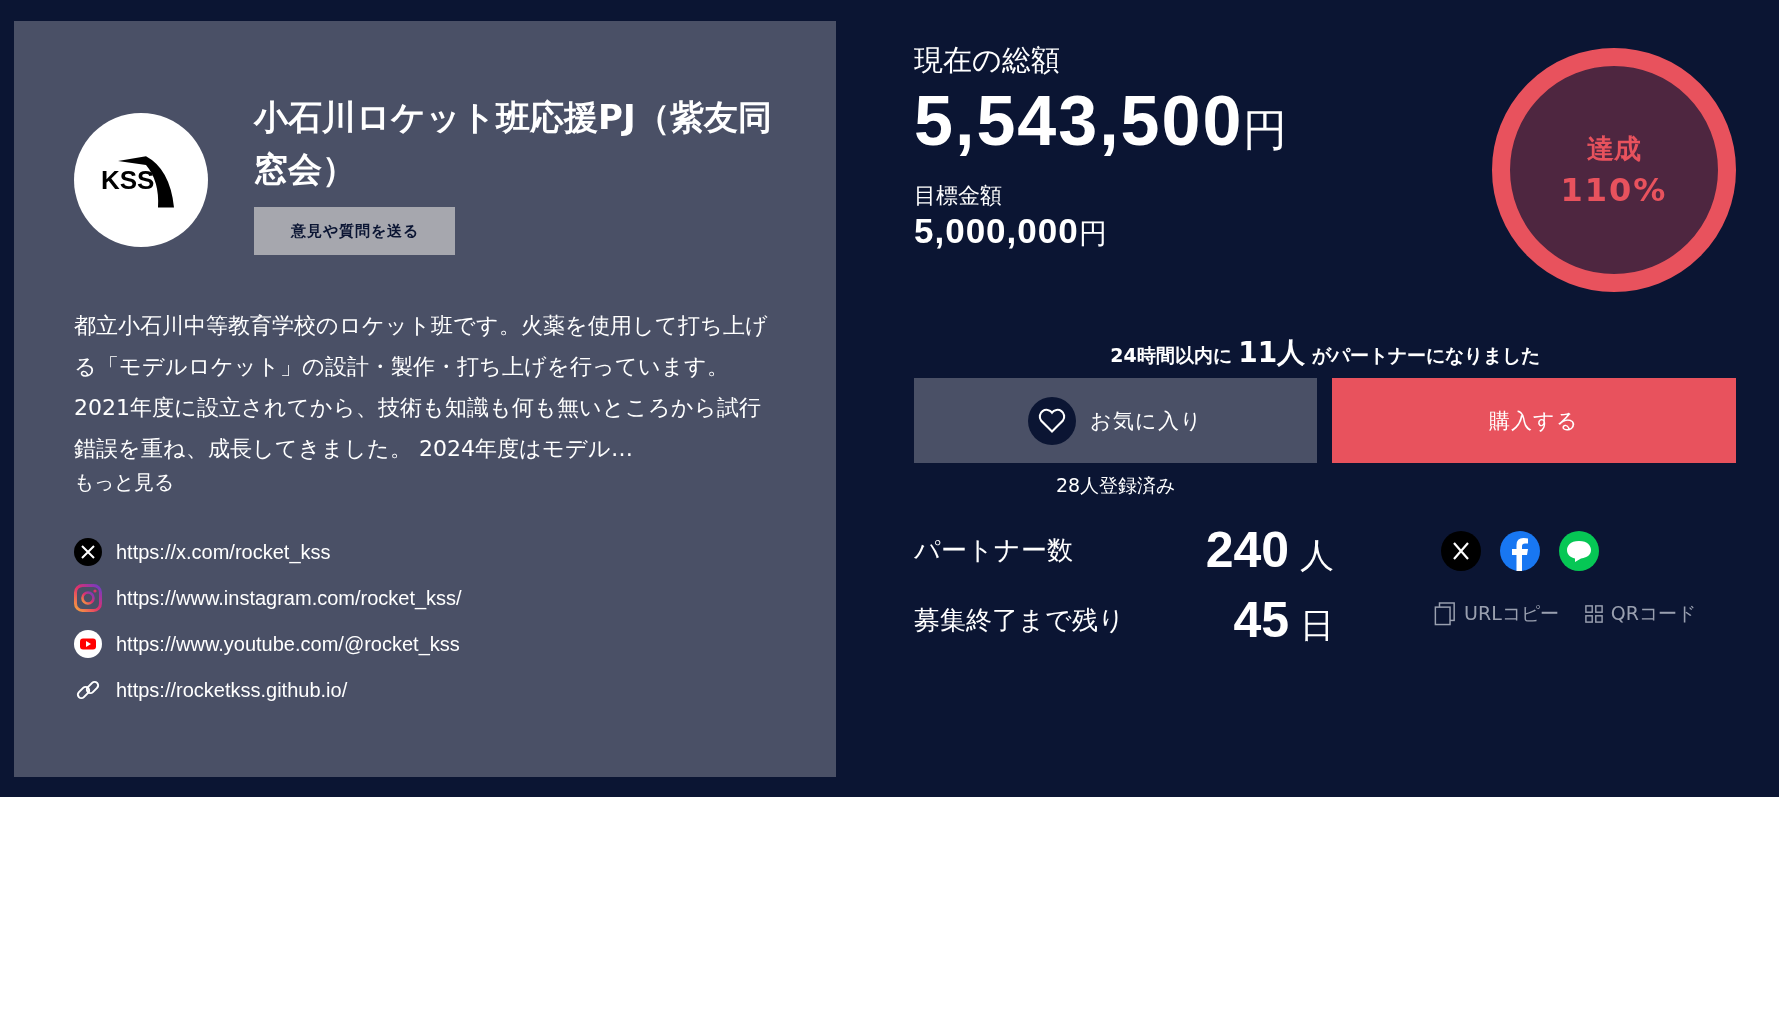  I want to click on youtube-icon, so click(88, 644).